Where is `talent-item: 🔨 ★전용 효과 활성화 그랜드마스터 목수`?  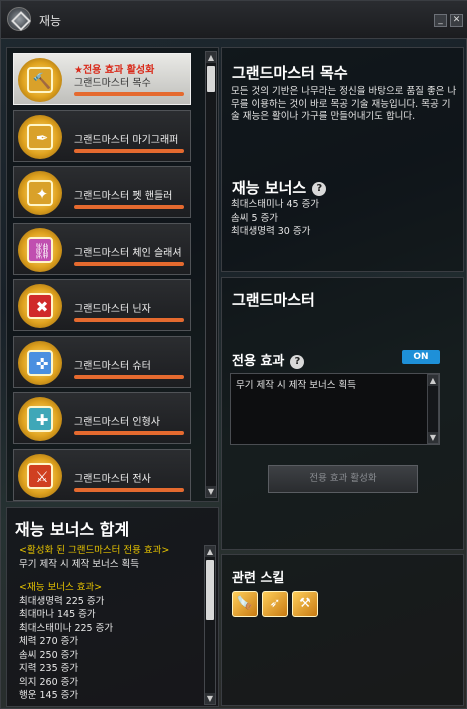
talent-item: 🔨 ★전용 효과 활성화 그랜드마스터 목수 is located at coordinates (102, 79).